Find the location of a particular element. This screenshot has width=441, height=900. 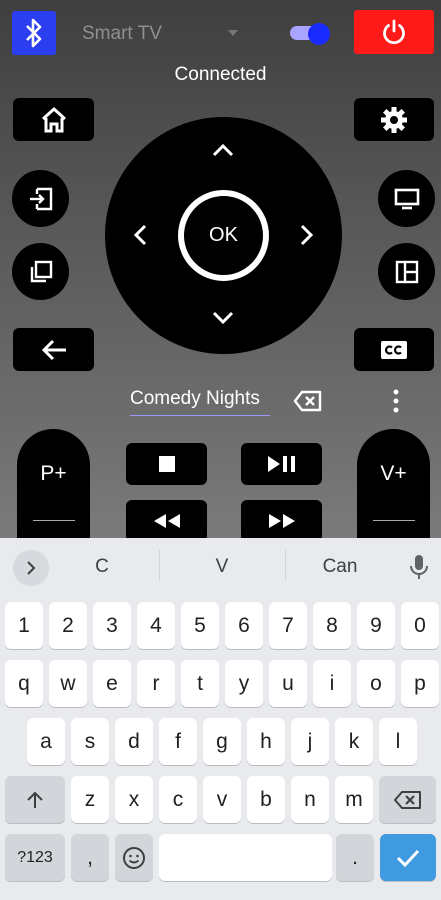

dpad-right-button is located at coordinates (307, 235).